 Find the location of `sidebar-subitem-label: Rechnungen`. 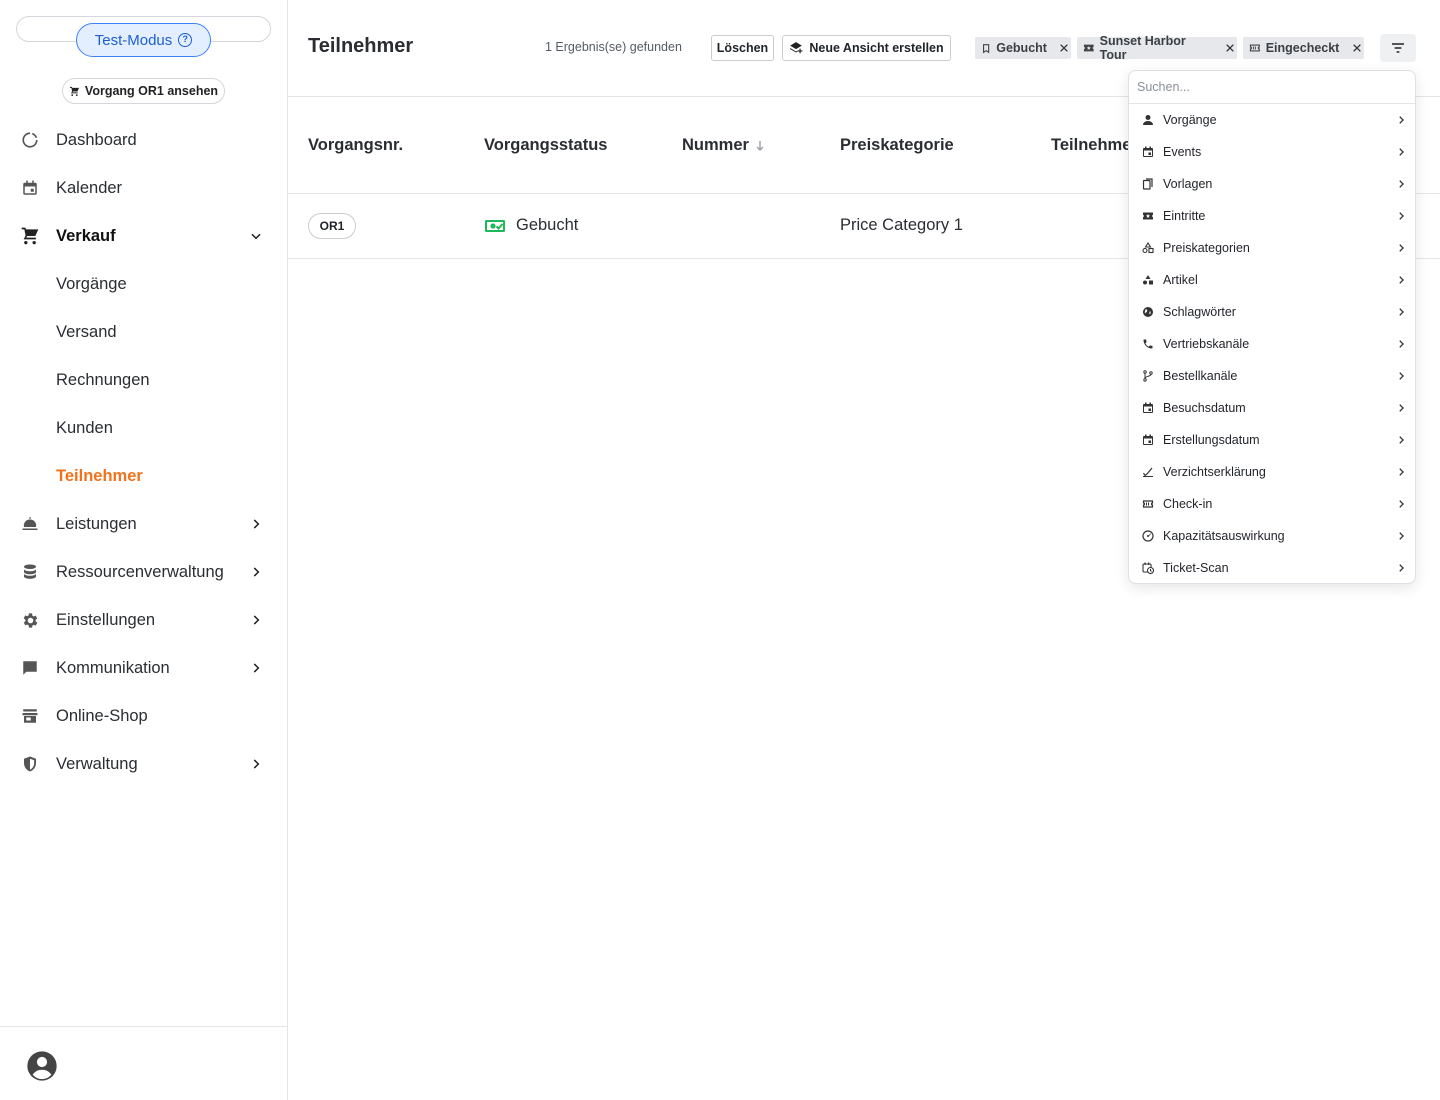

sidebar-subitem-label: Rechnungen is located at coordinates (103, 379).